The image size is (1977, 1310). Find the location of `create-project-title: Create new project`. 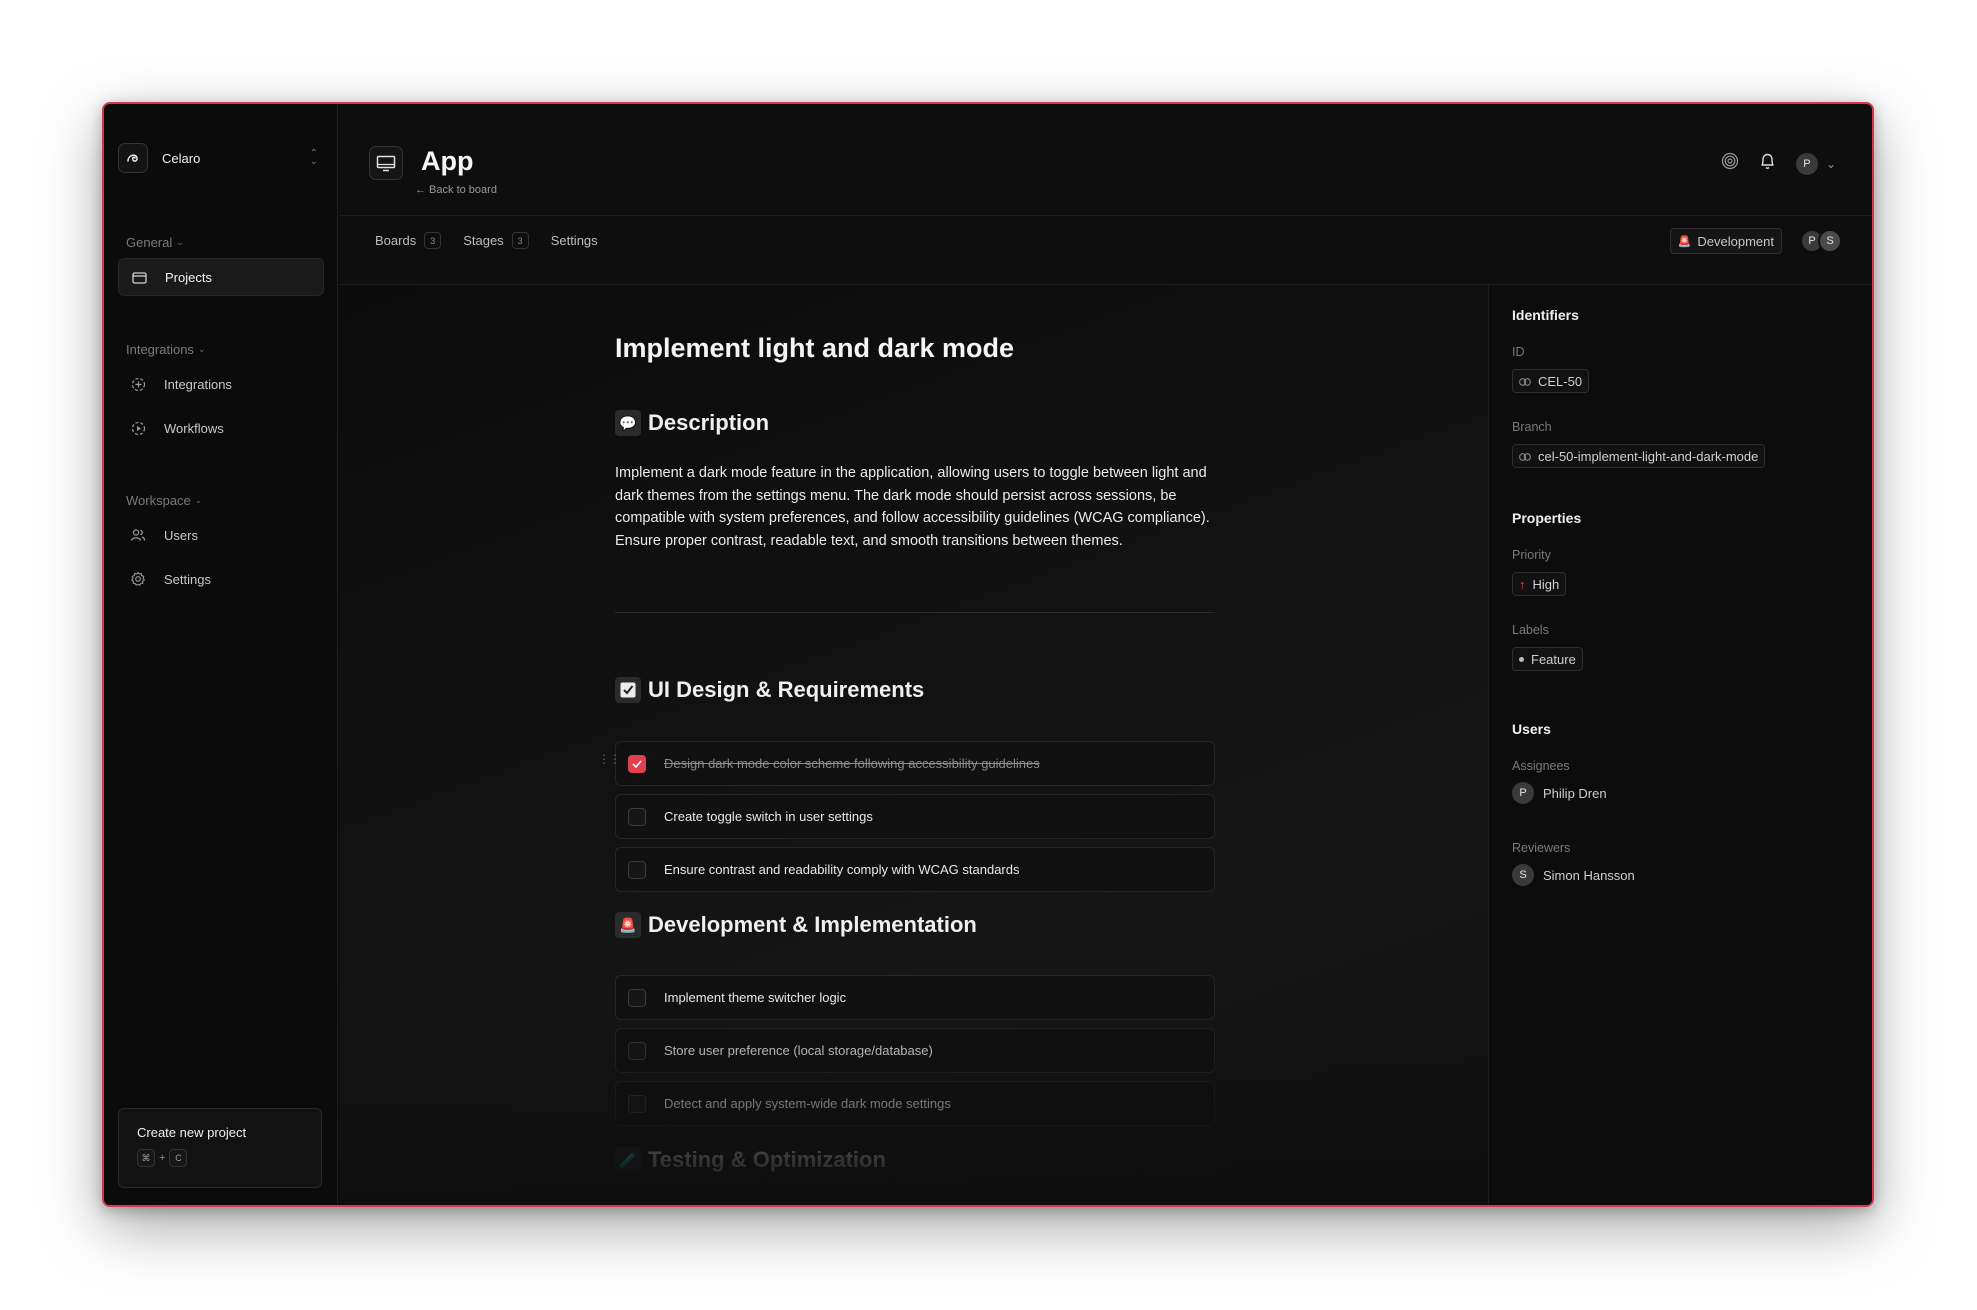

create-project-title: Create new project is located at coordinates (192, 1132).